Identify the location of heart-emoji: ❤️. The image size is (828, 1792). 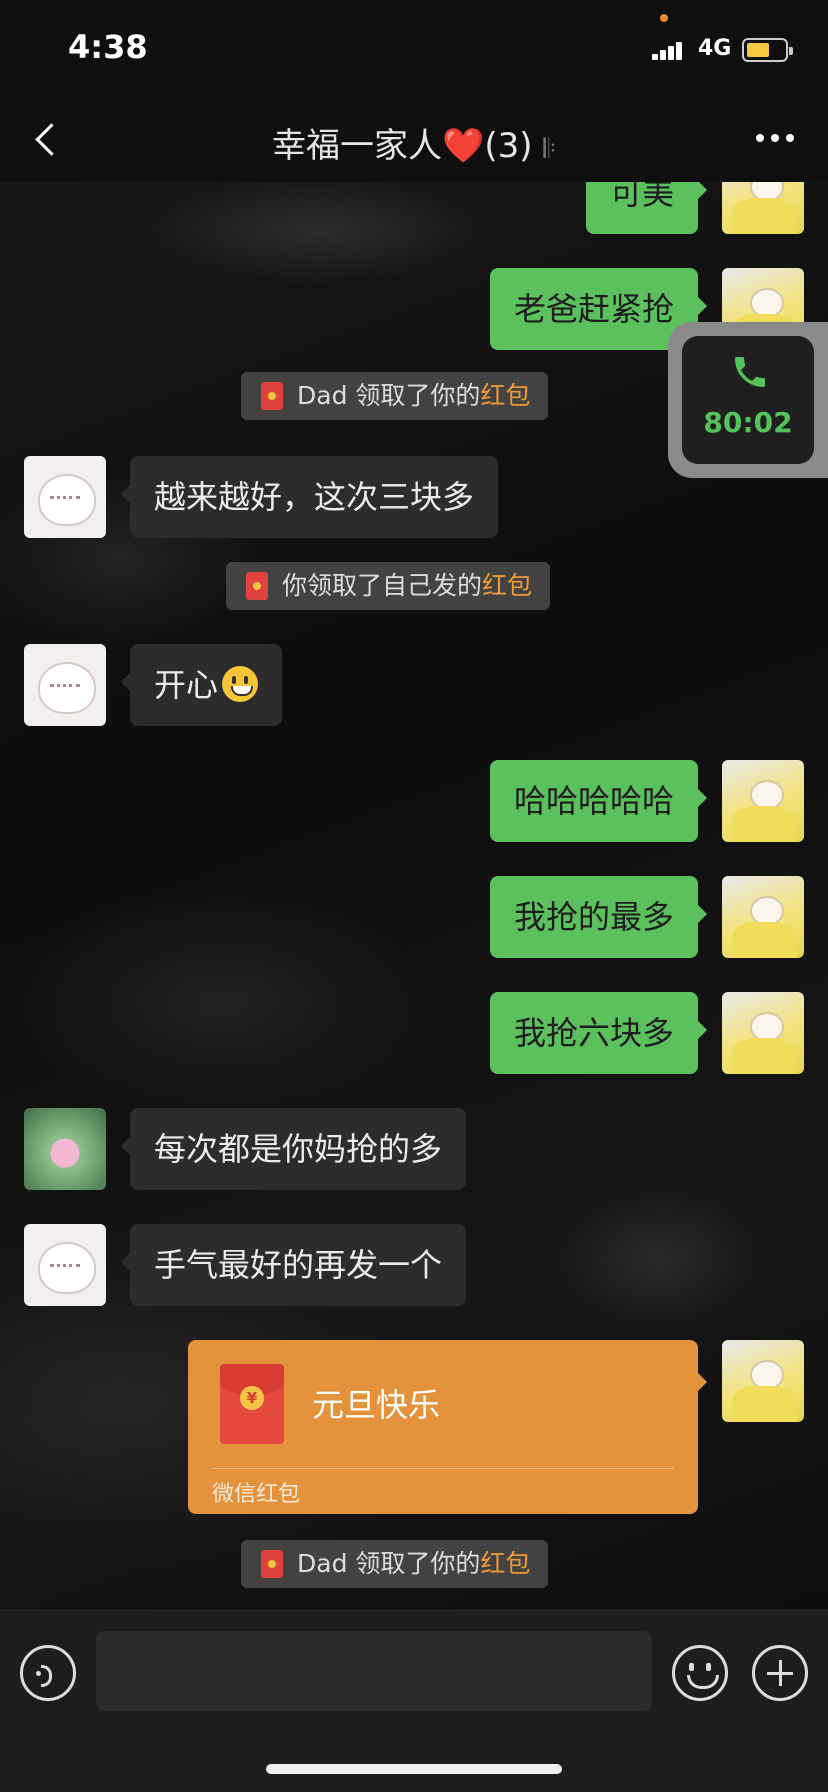
(463, 146).